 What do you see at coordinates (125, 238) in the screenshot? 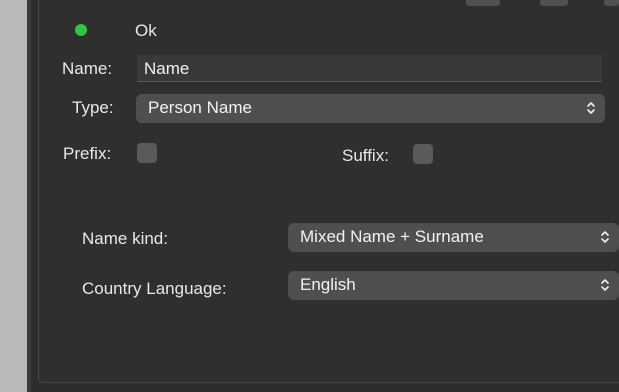
I see `name-kind-label: Name kind:` at bounding box center [125, 238].